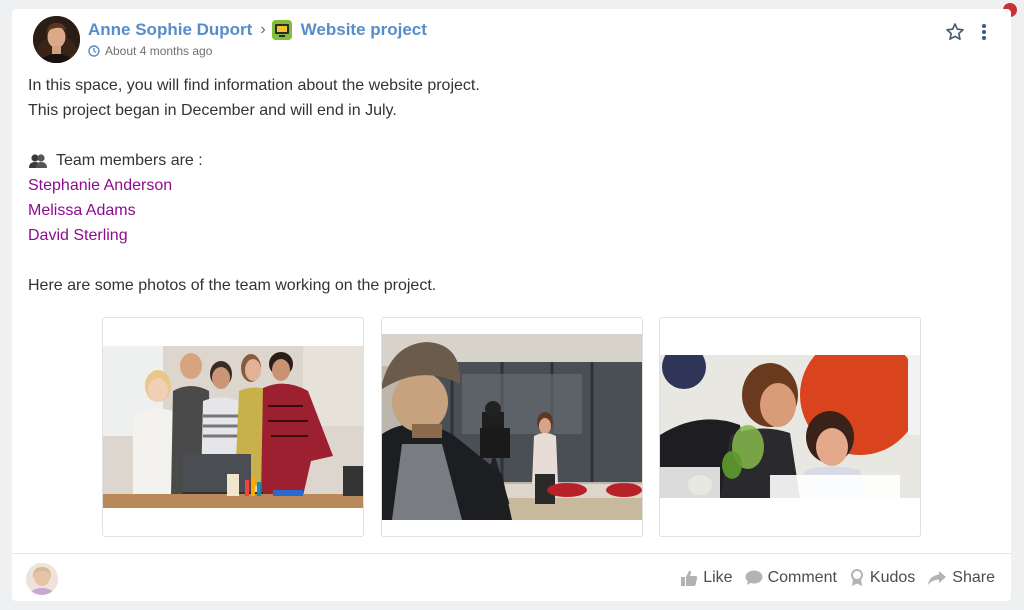 The height and width of the screenshot is (610, 1024). I want to click on like-button: Like, so click(706, 578).